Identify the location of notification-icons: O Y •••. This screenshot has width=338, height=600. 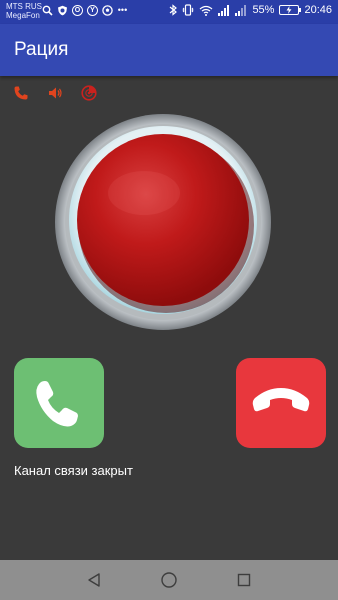
(85, 10).